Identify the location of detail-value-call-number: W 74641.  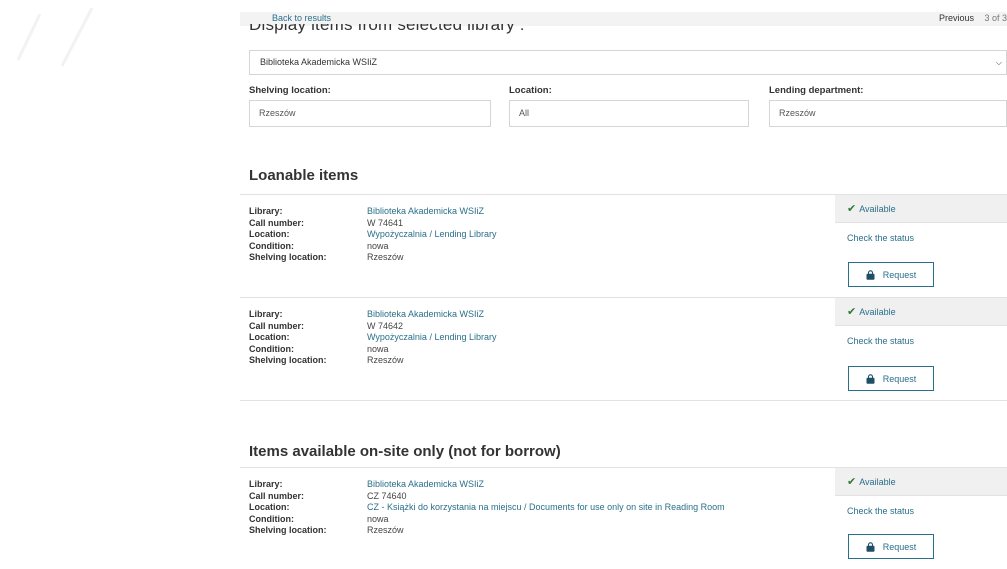
(385, 222).